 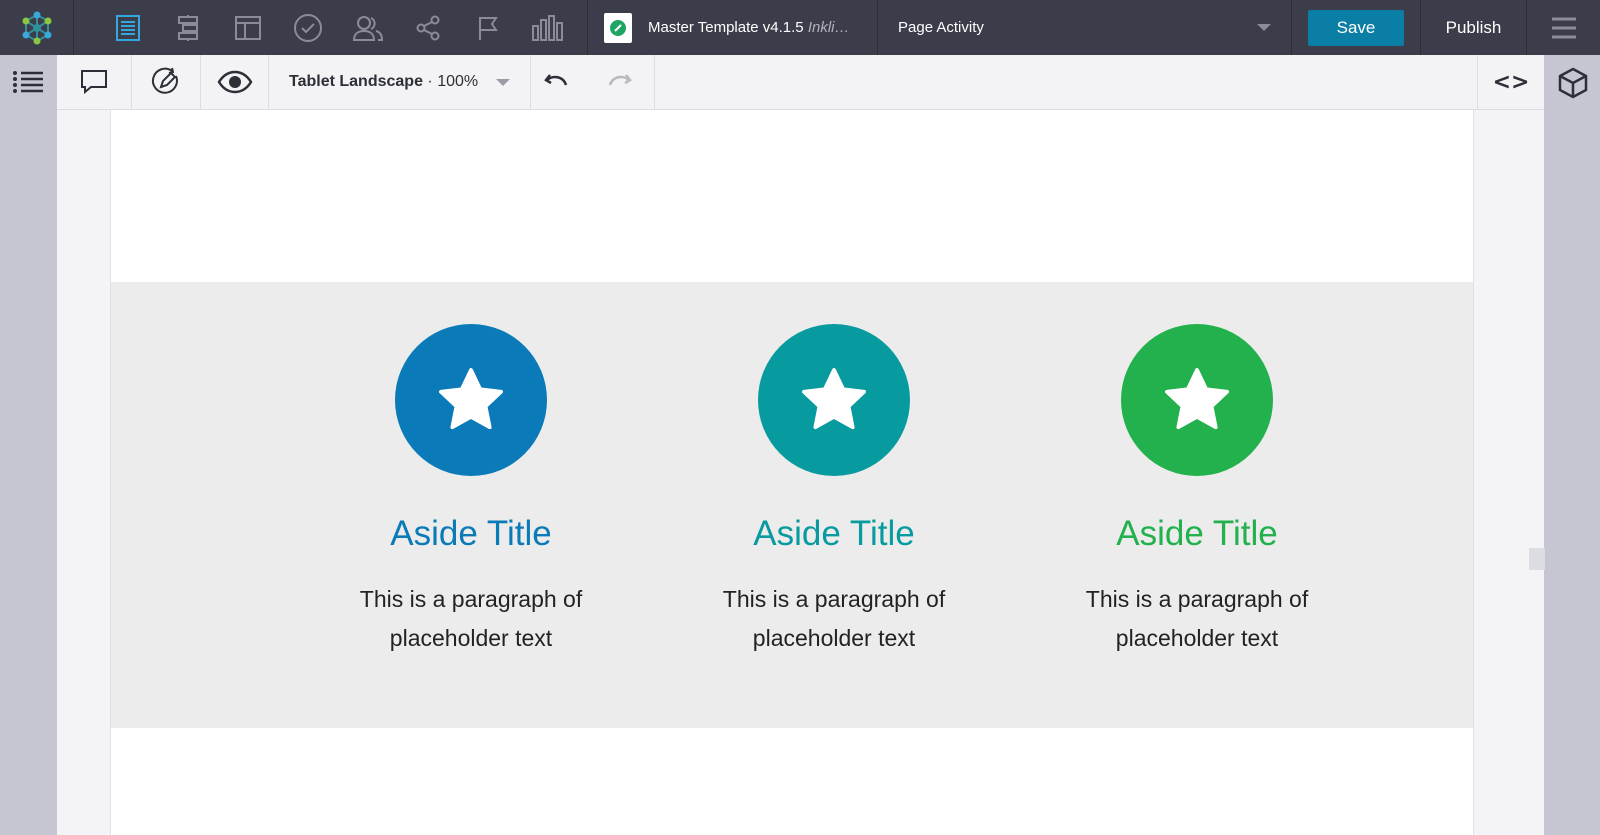 What do you see at coordinates (428, 27) in the screenshot?
I see `share-icon` at bounding box center [428, 27].